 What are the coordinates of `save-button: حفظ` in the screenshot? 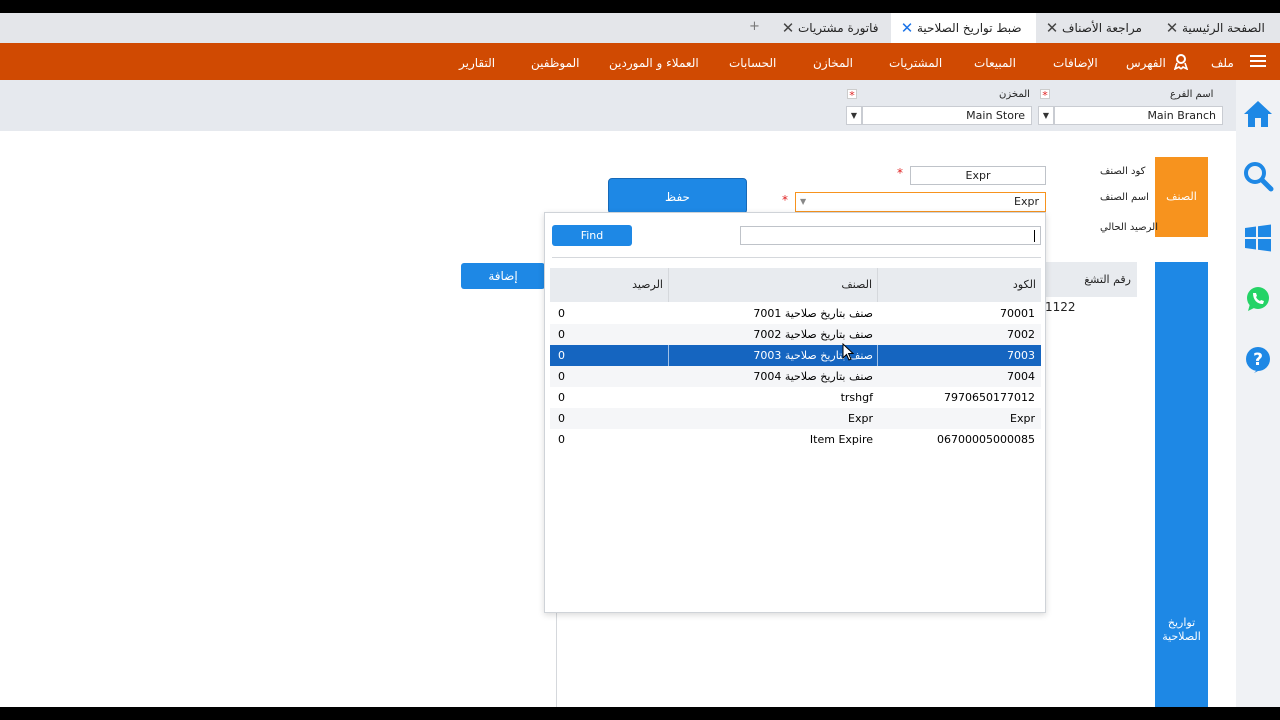 It's located at (677, 196).